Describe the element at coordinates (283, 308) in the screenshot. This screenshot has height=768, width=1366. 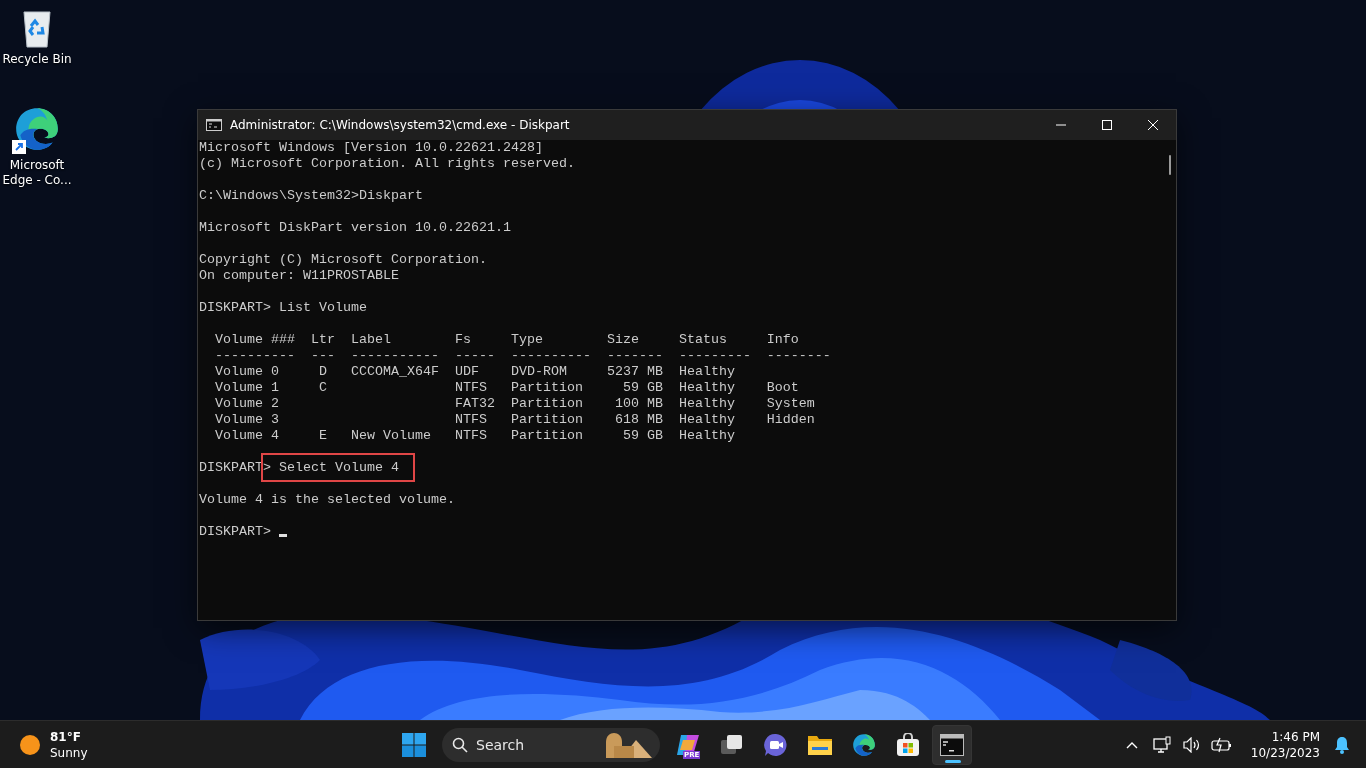
I see `console-line: DISKPART> List Volume` at that location.